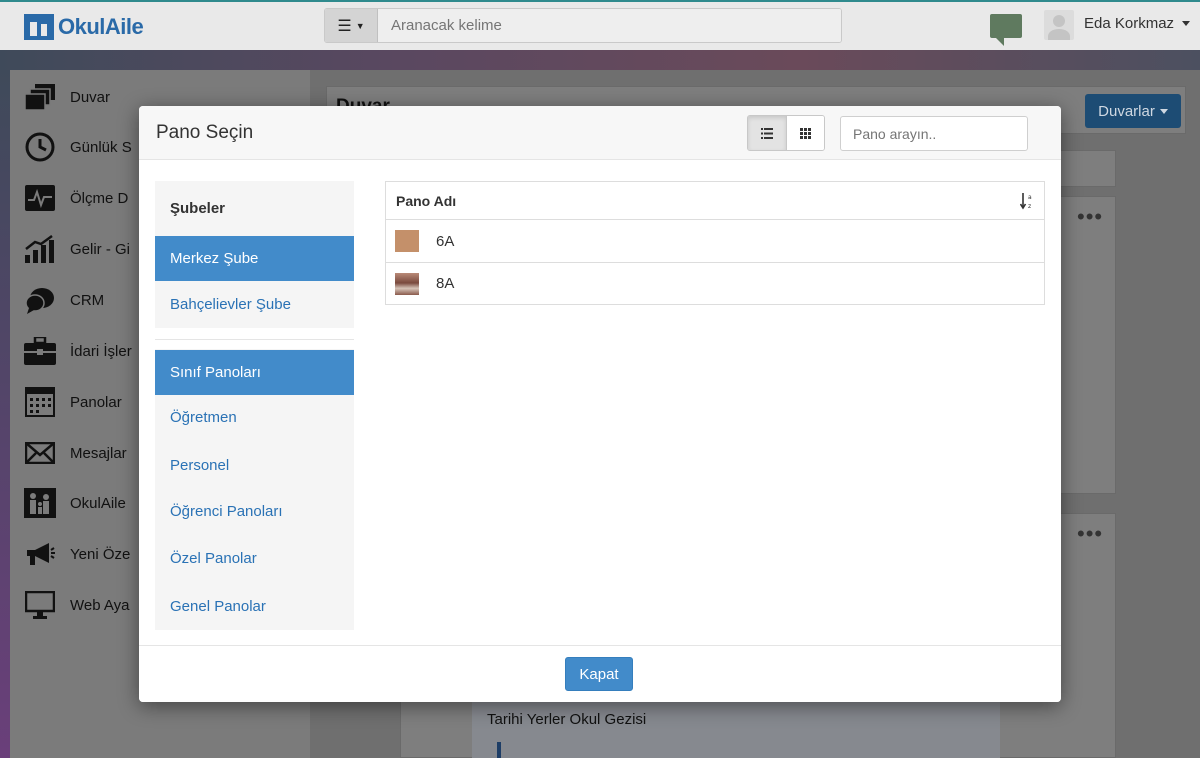 Image resolution: width=1200 pixels, height=758 pixels. I want to click on sidebar-item-web-aya: Web Aya, so click(77, 605).